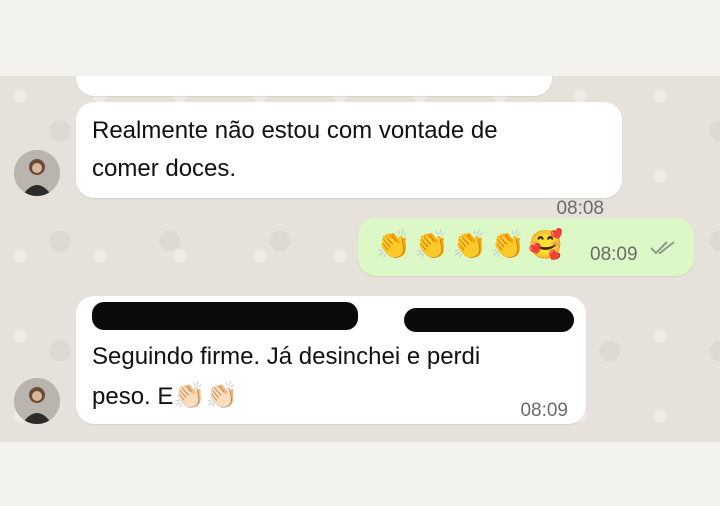 The height and width of the screenshot is (506, 720). I want to click on message-bubble-outgoing: 👏 👏 👏 👏 🥰 08:09, so click(526, 247).